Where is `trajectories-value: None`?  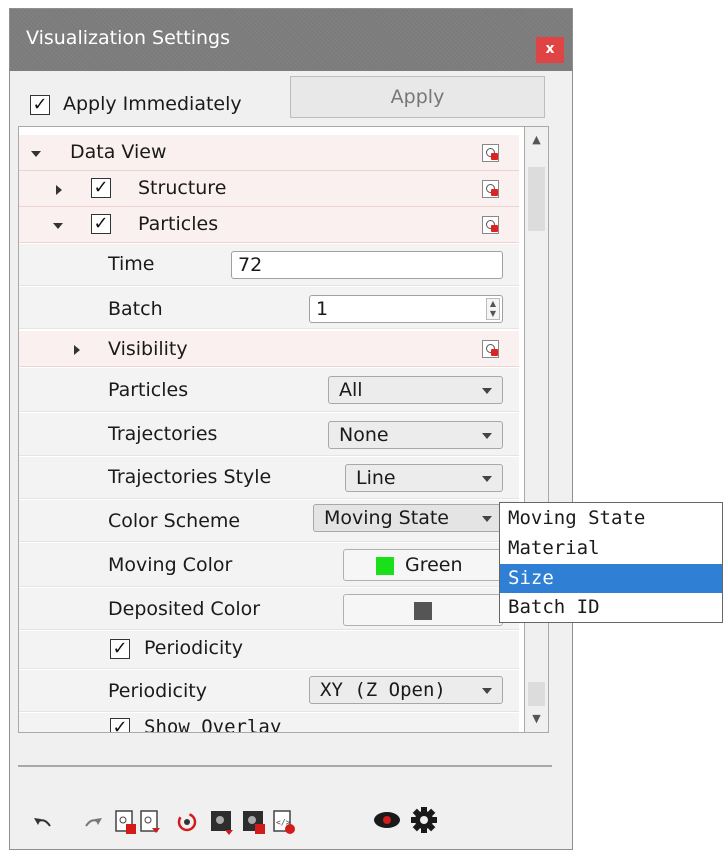
trajectories-value: None is located at coordinates (364, 435).